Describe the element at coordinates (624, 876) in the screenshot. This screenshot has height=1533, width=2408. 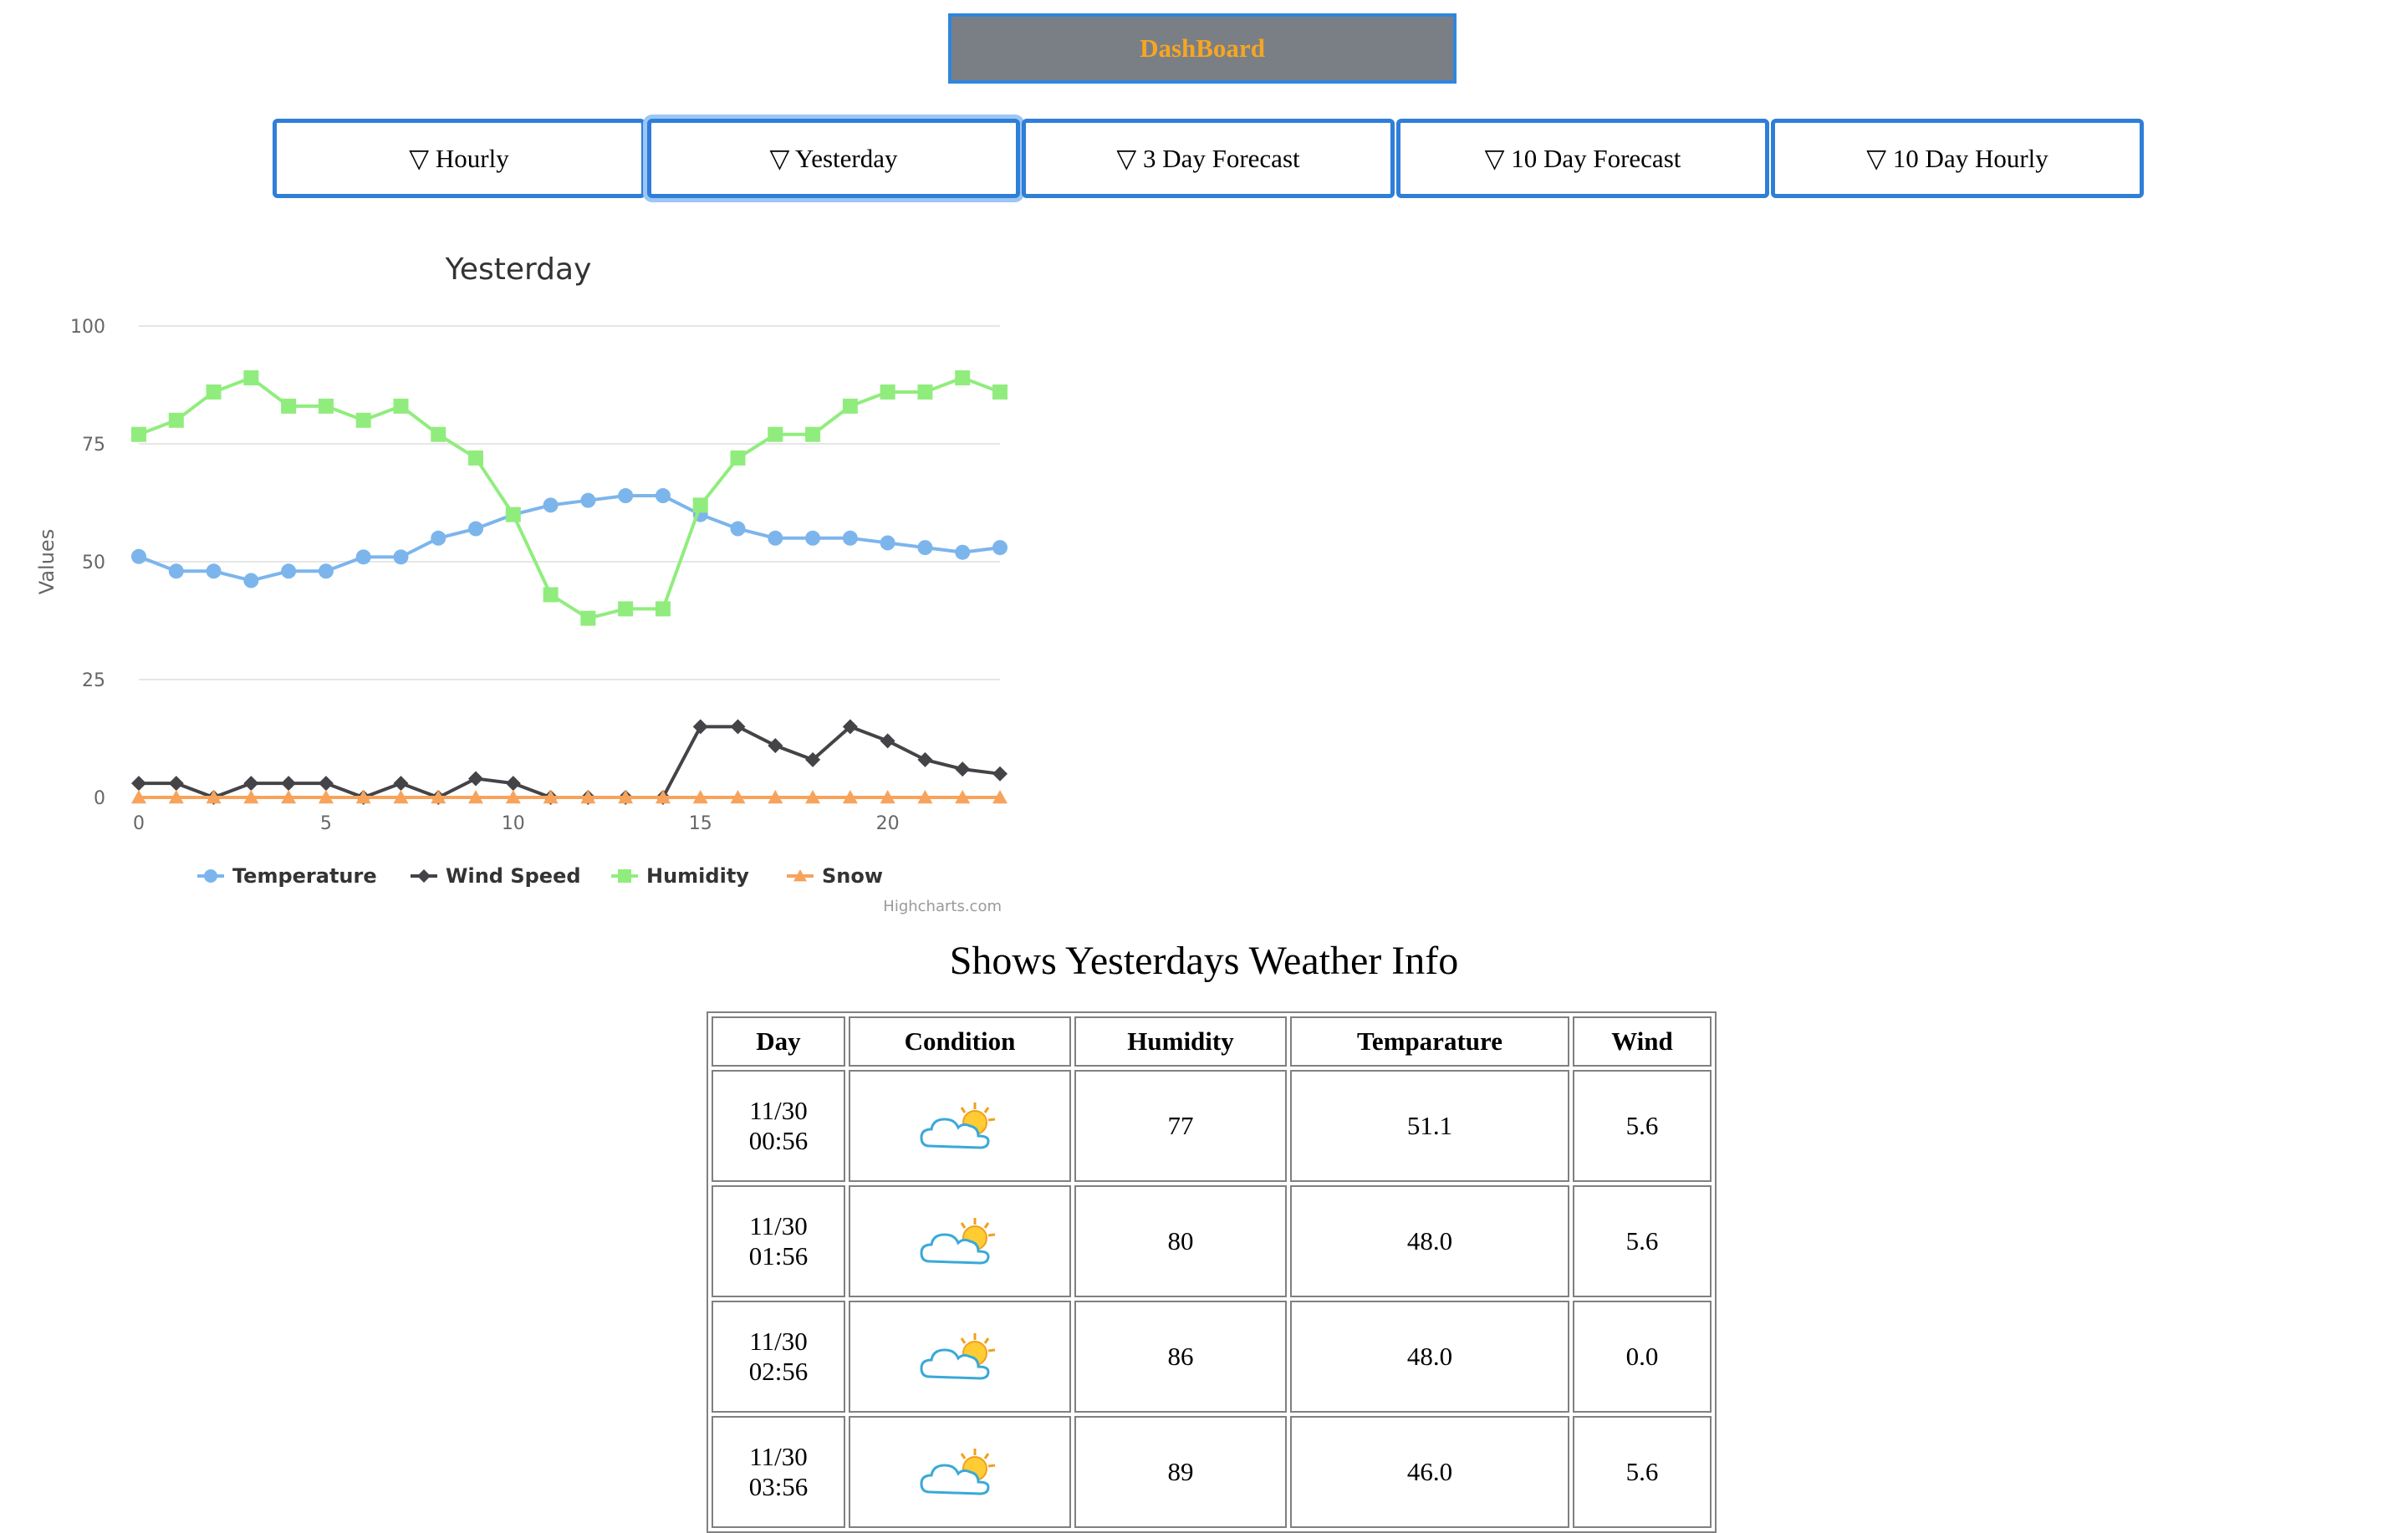
I see `humidity-legend-marker` at that location.